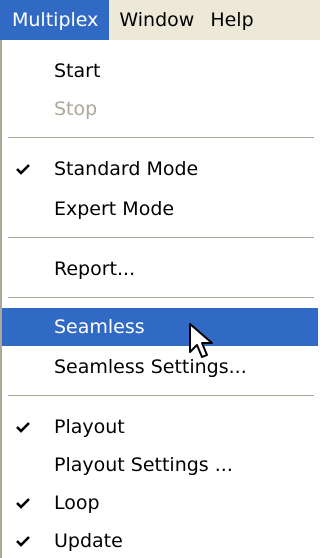 Image resolution: width=320 pixels, height=558 pixels. What do you see at coordinates (161, 427) in the screenshot?
I see `menu-item-playout: Playout` at bounding box center [161, 427].